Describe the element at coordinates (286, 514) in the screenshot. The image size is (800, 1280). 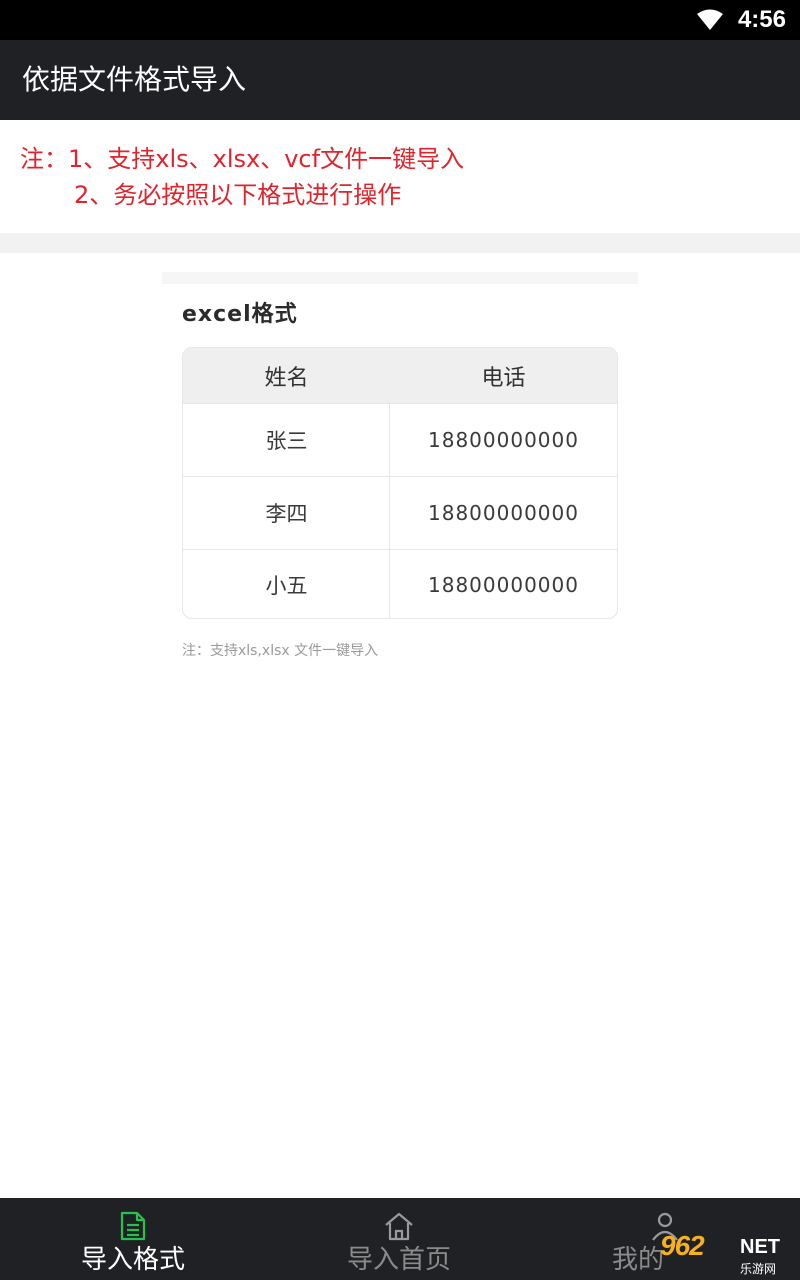
I see `cell-name: 李四` at that location.